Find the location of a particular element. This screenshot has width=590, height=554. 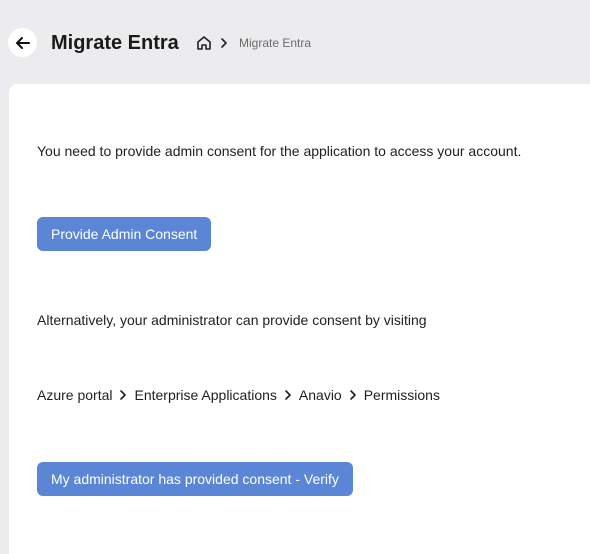

path-item-enterprise-applications: Enterprise Applications is located at coordinates (205, 395).